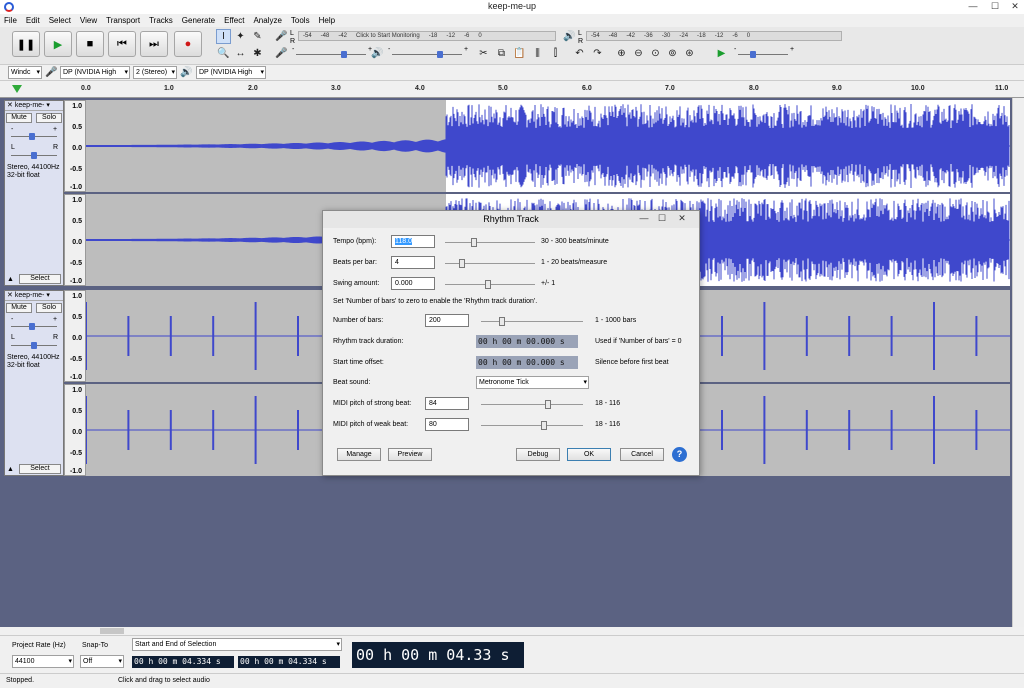 This screenshot has height=688, width=1024. What do you see at coordinates (331, 54) in the screenshot?
I see `recording-volume-slider` at bounding box center [331, 54].